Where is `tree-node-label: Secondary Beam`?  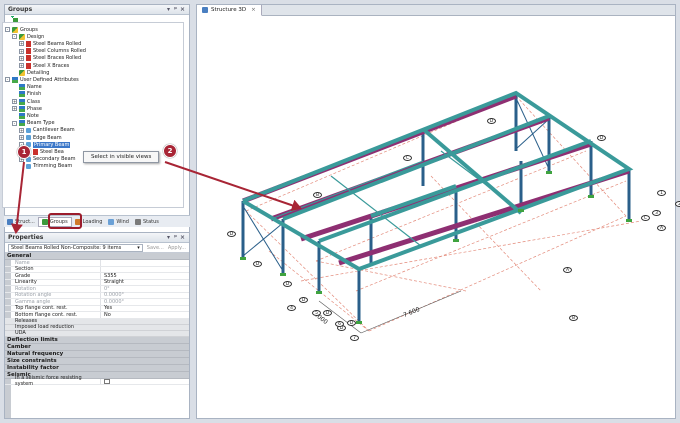
tree-node-label: Secondary Beam is located at coordinates (54, 159).